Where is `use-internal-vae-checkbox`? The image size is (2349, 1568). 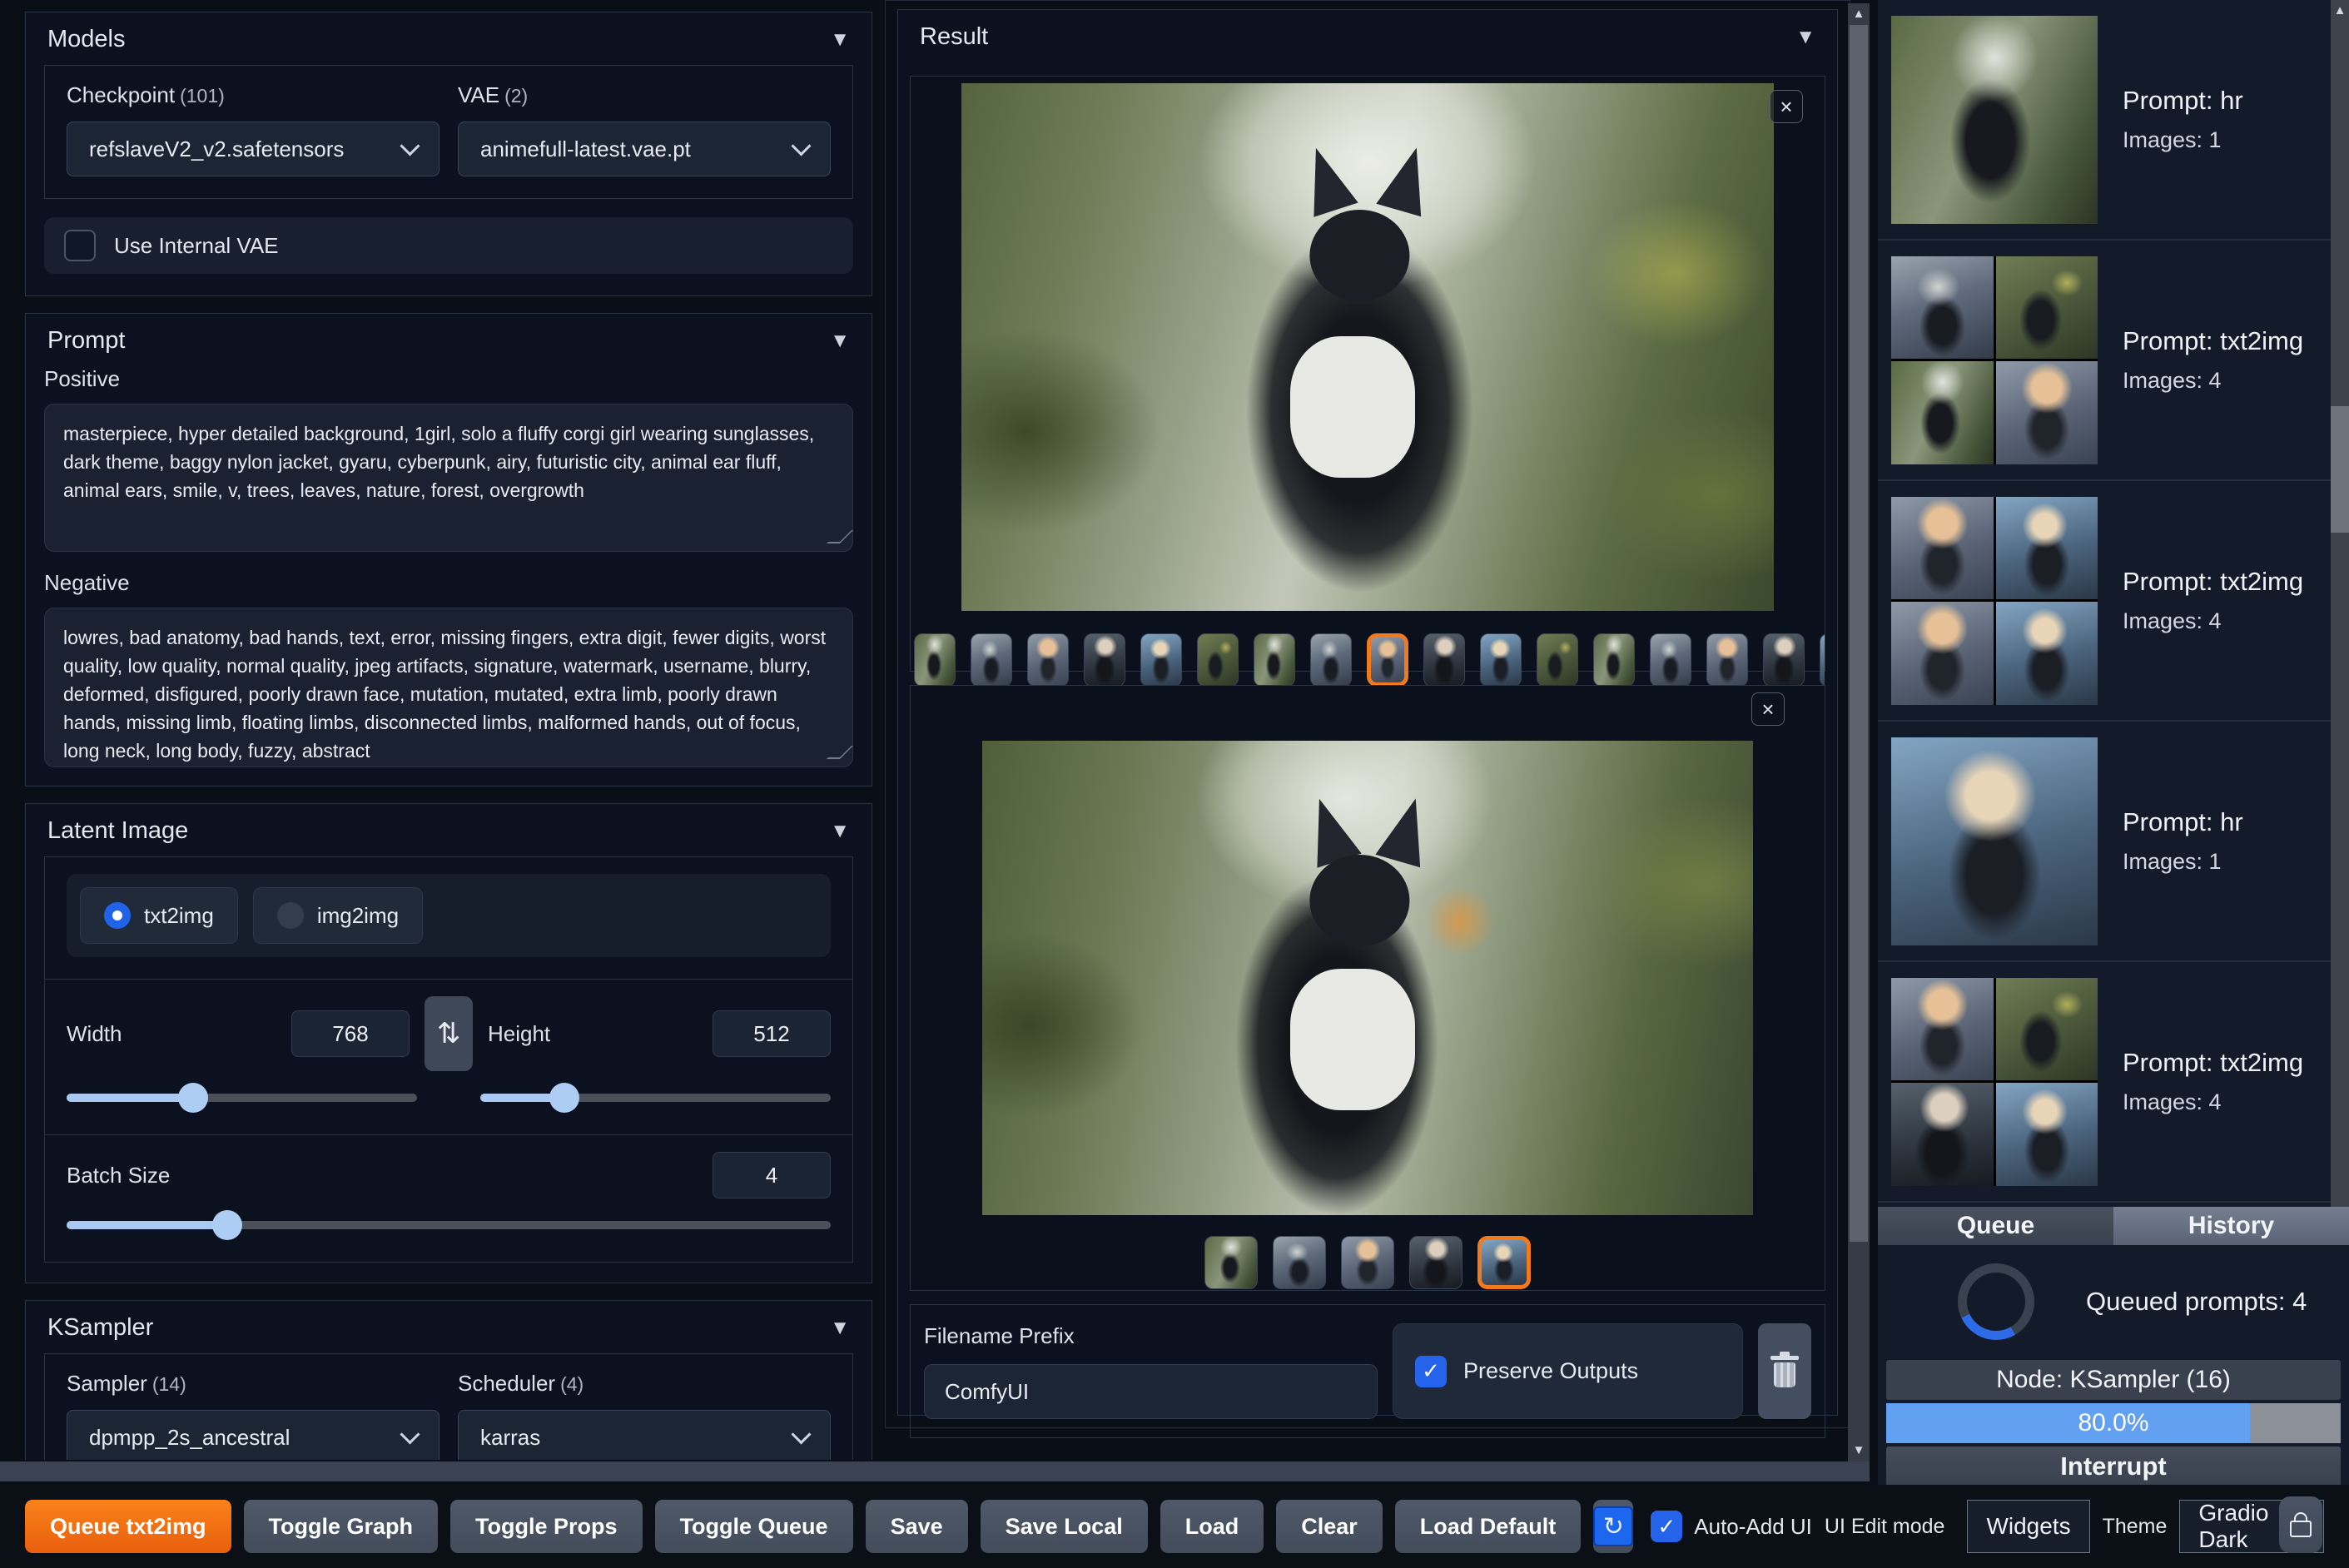
use-internal-vae-checkbox is located at coordinates (80, 245).